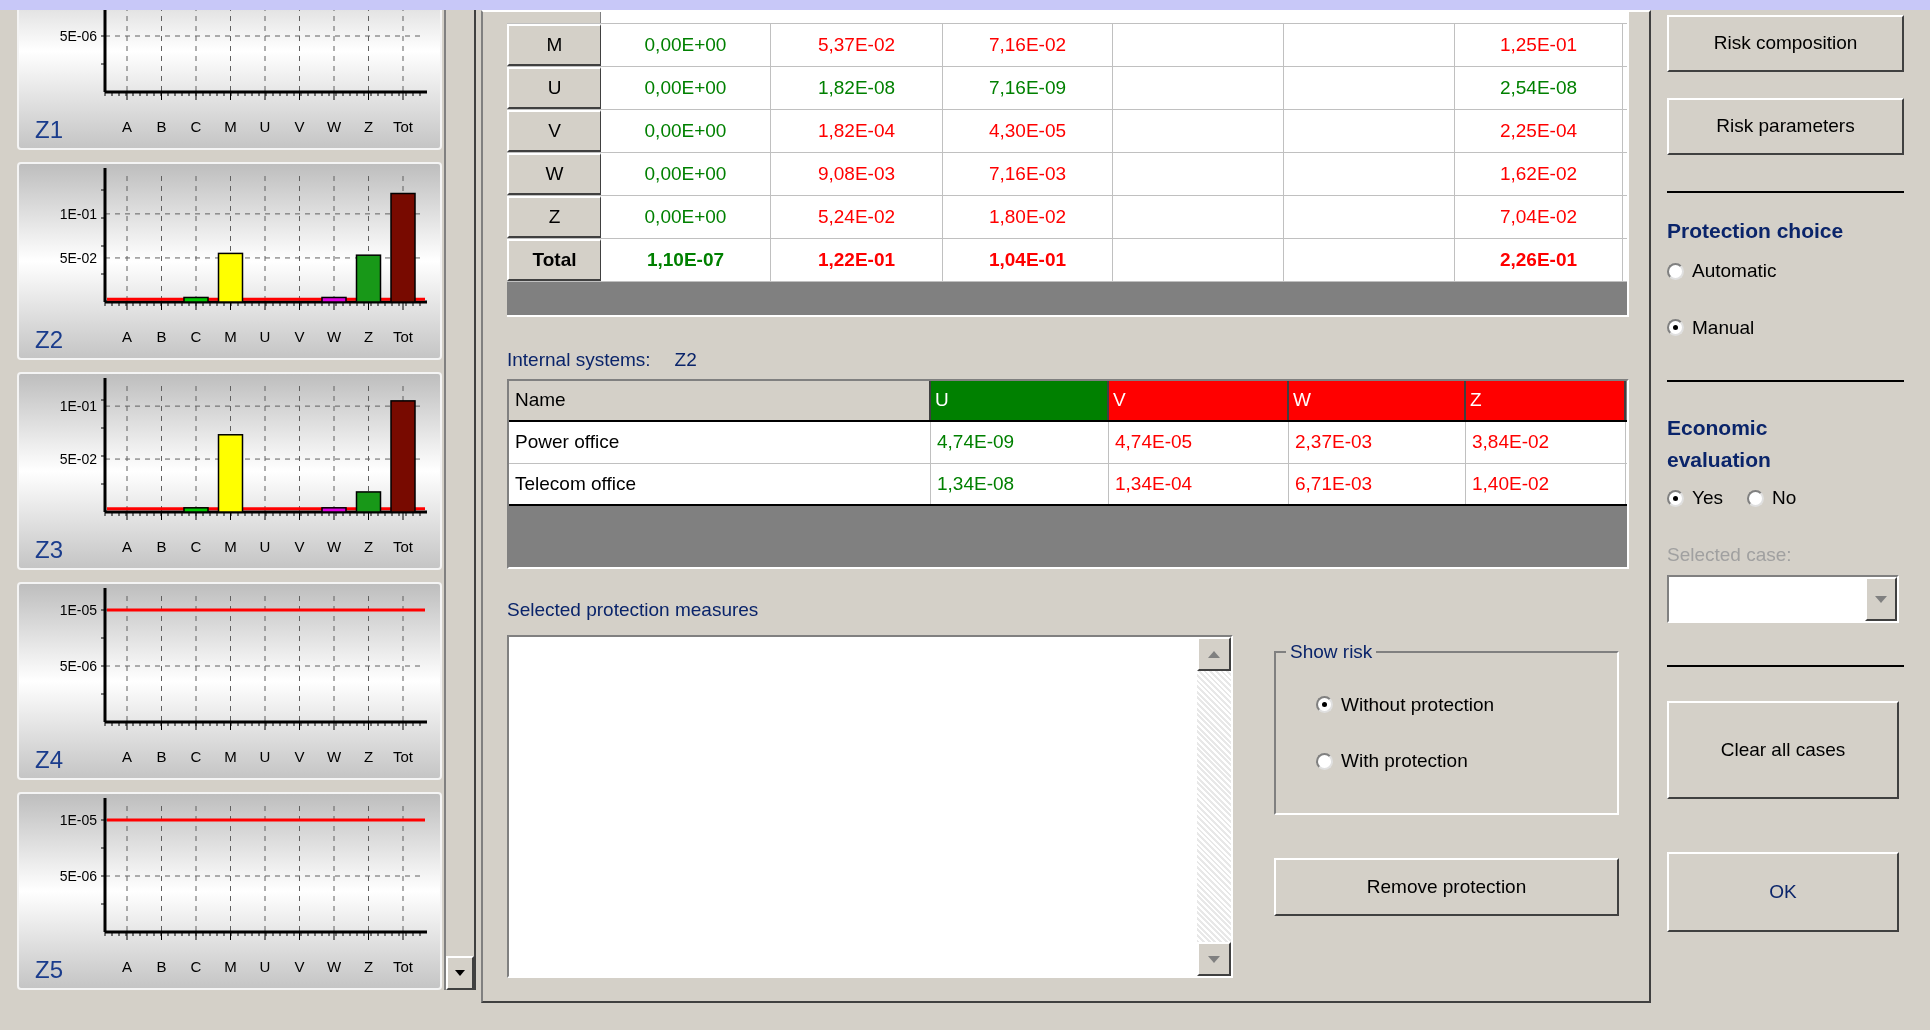  I want to click on section-title: Economic evaluation, so click(1719, 444).